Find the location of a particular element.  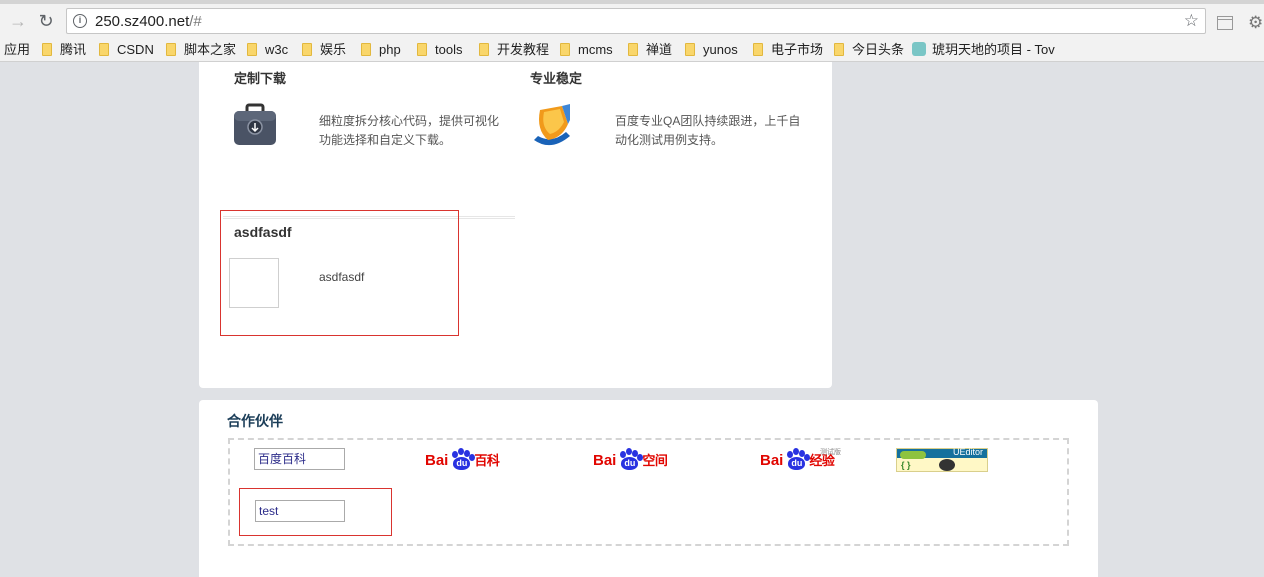

bookmark-folder: mcms is located at coordinates (586, 50).